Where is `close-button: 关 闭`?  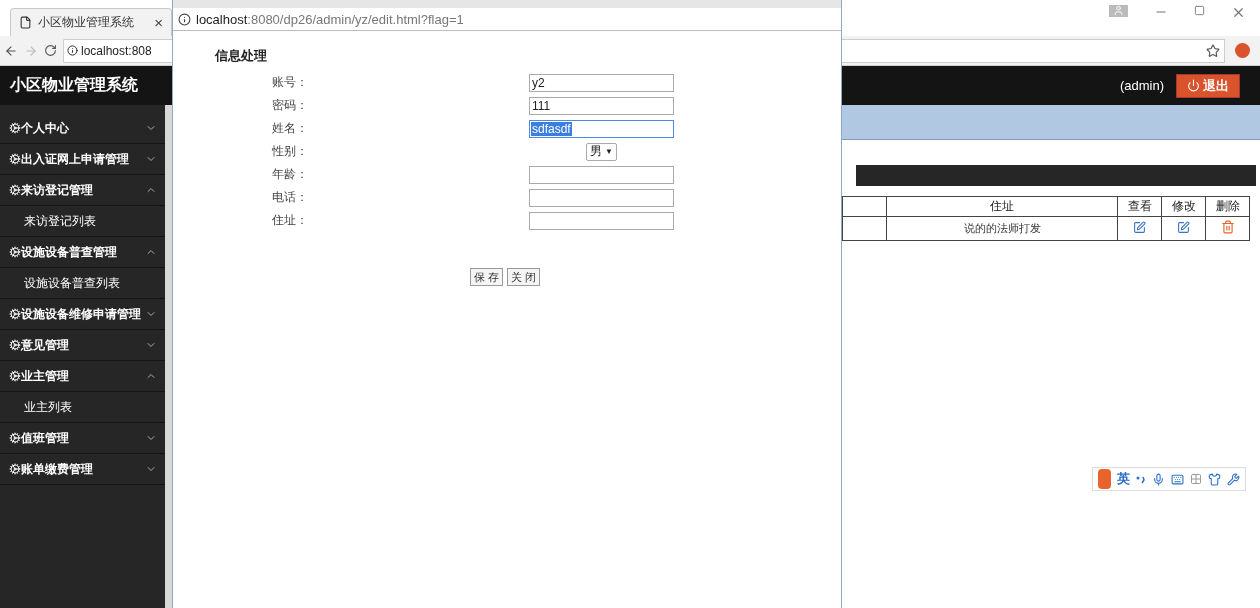 close-button: 关 闭 is located at coordinates (524, 277).